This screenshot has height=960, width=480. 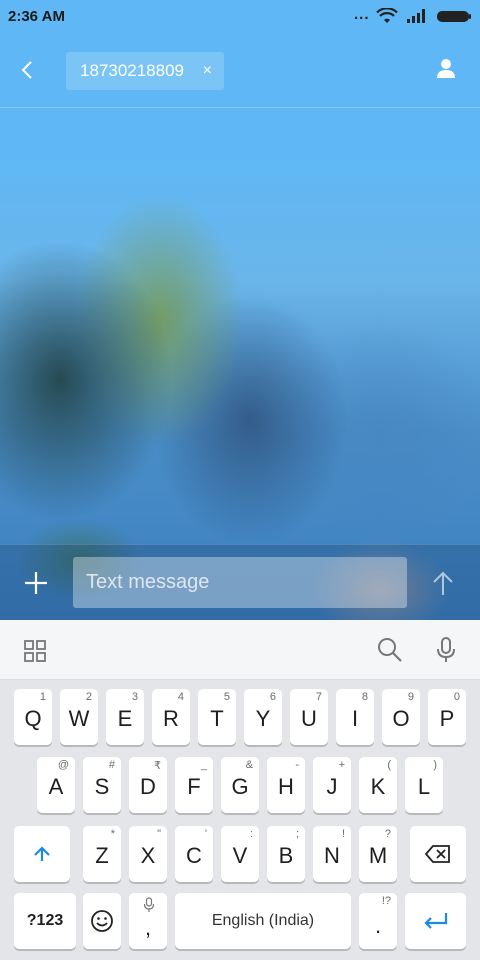 What do you see at coordinates (435, 921) in the screenshot?
I see `enter-key` at bounding box center [435, 921].